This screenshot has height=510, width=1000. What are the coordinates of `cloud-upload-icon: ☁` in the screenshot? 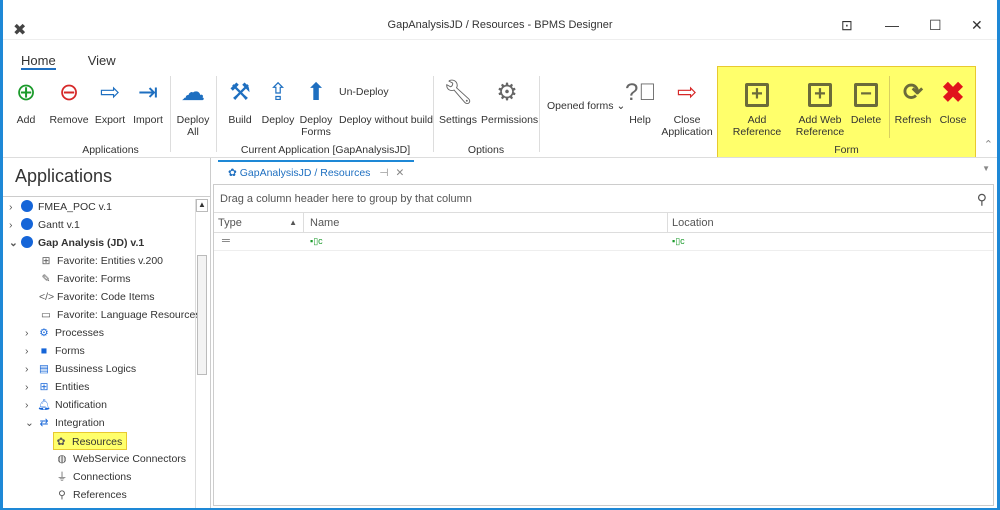 It's located at (193, 92).